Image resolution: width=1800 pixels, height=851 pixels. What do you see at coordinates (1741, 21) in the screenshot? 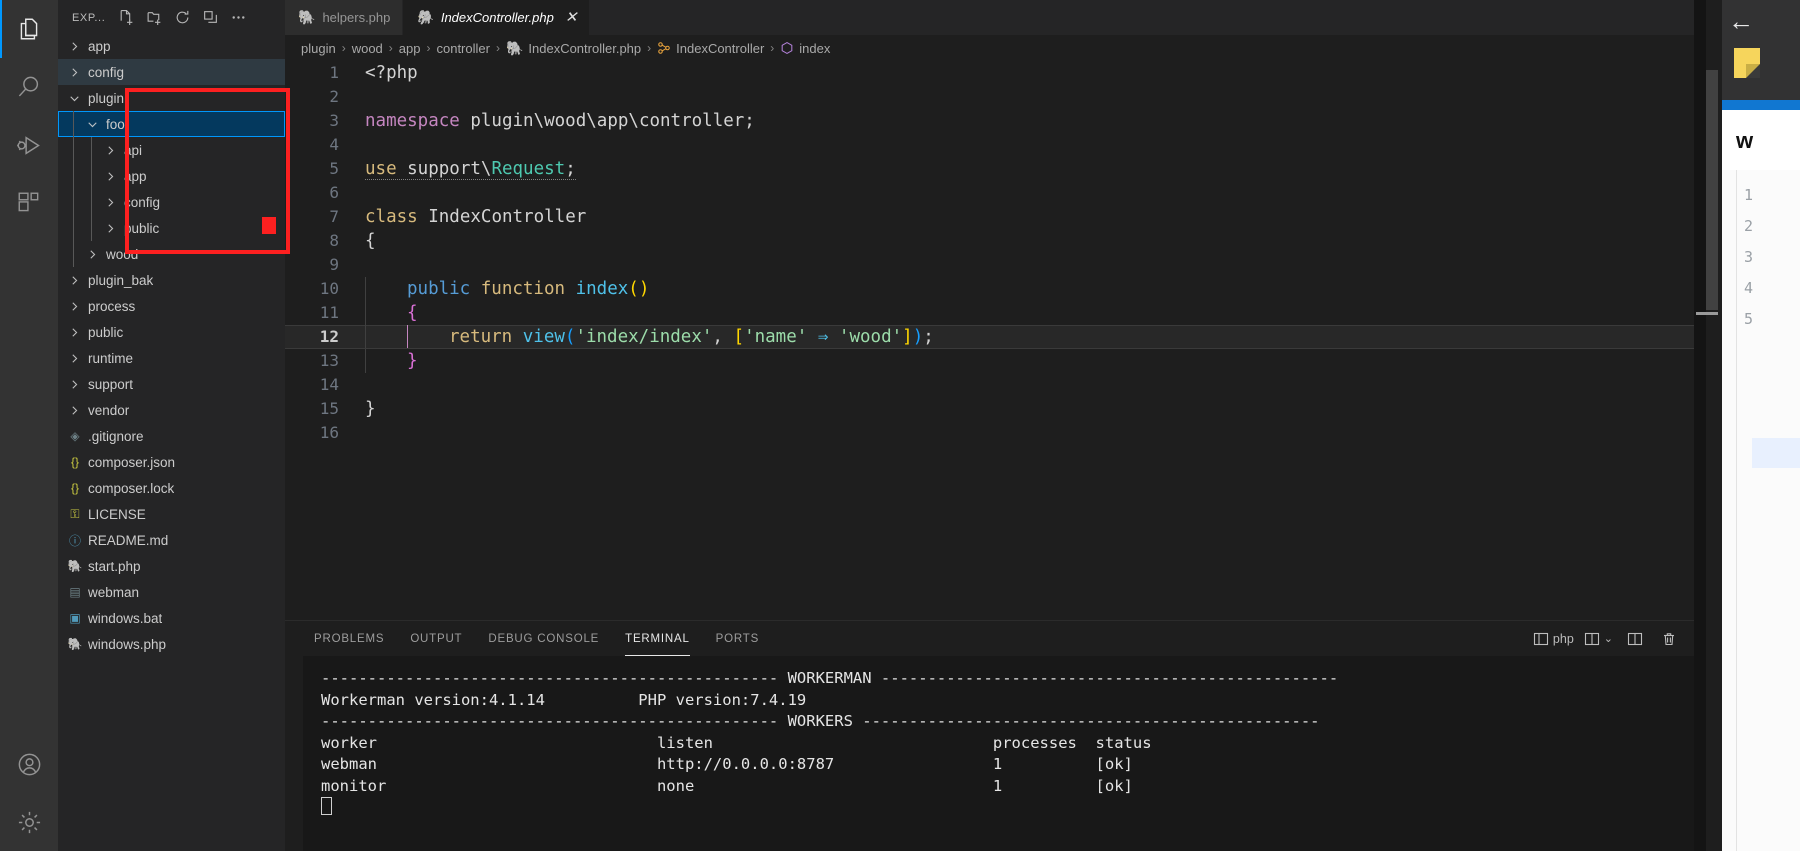
I see `back-arrow-icon: ←` at bounding box center [1741, 21].